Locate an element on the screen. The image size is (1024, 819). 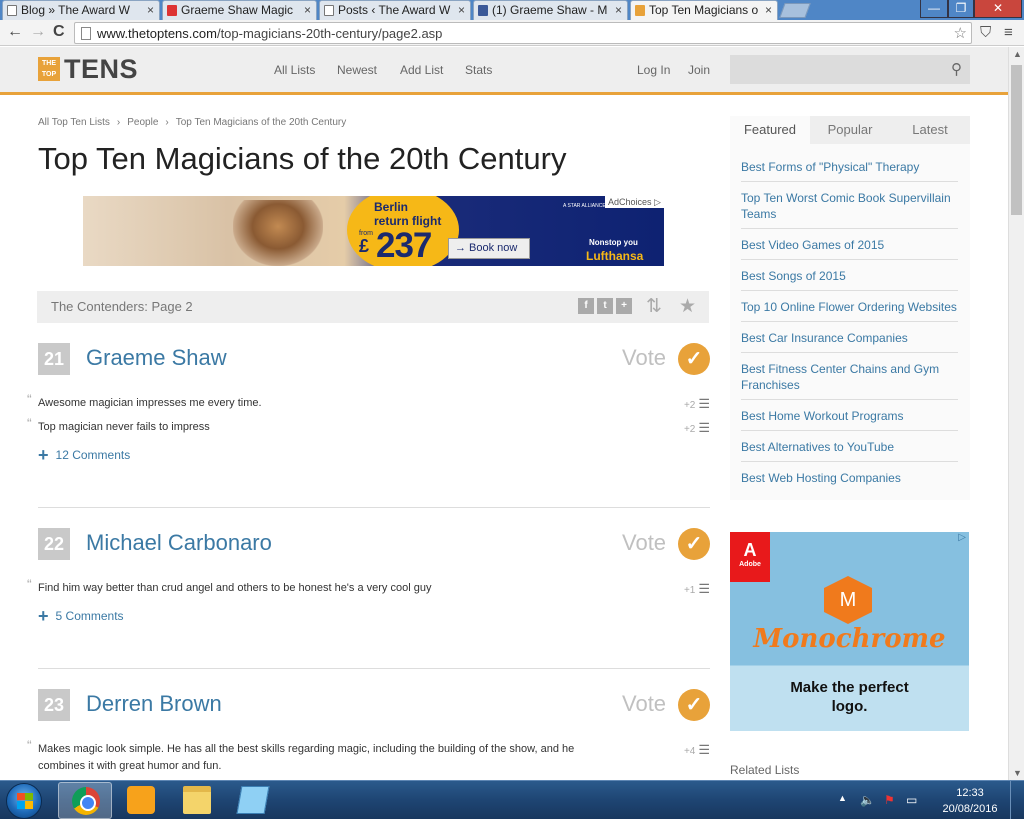
tray-expand-icon: ▲ is located at coordinates (842, 798).